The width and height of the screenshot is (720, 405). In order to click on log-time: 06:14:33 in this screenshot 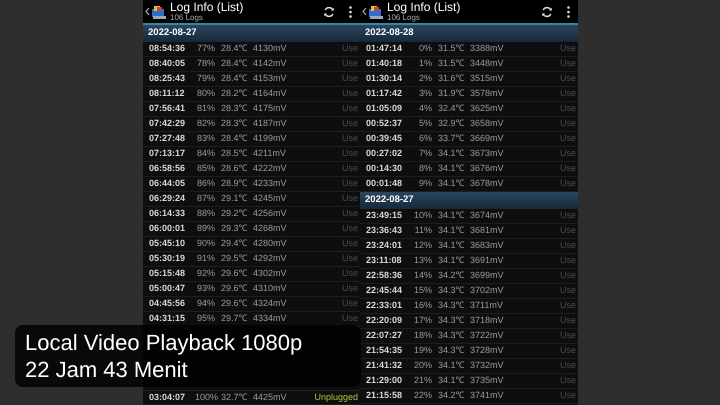, I will do `click(167, 213)`.